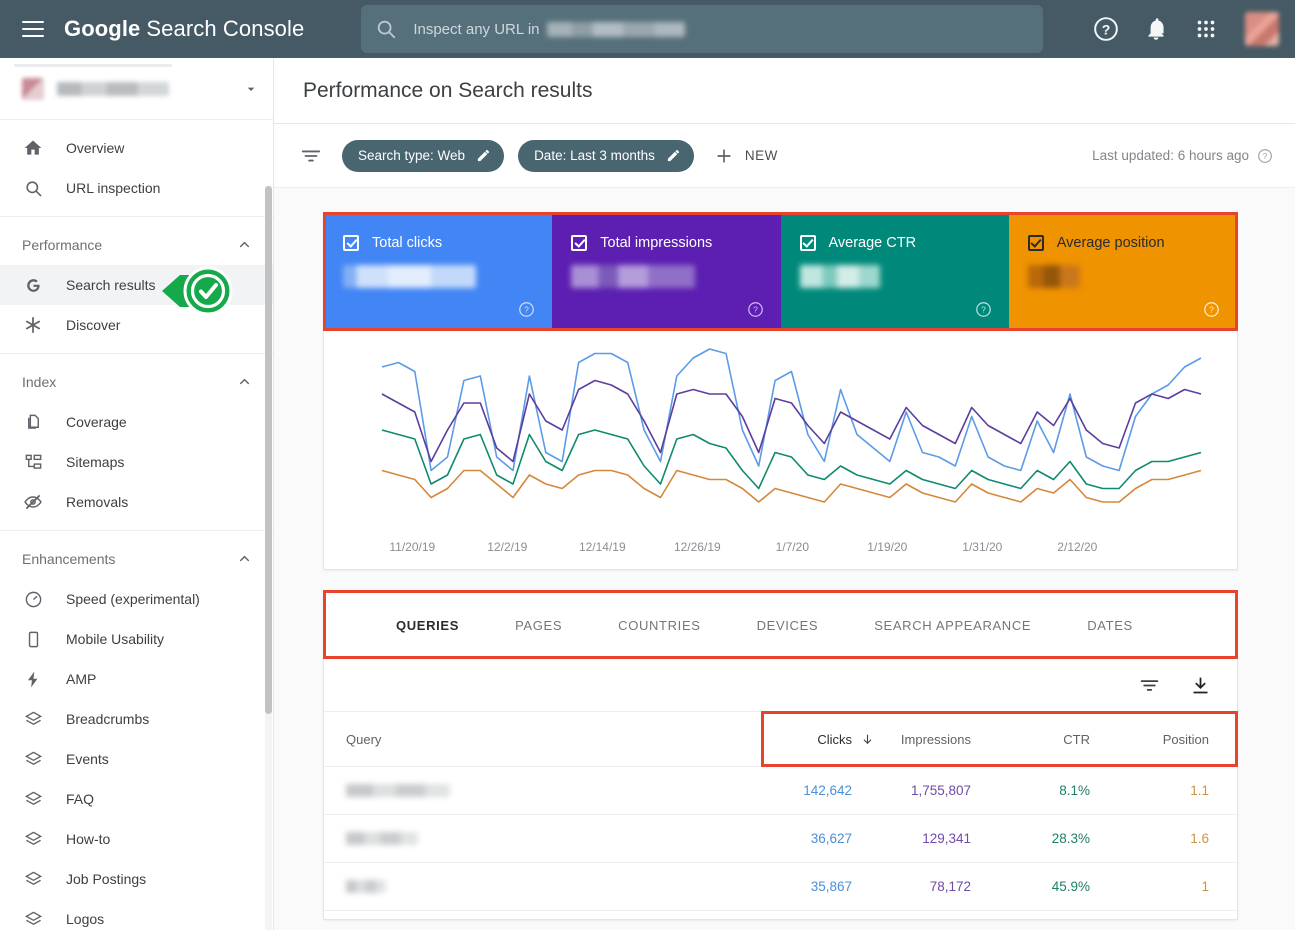  I want to click on documents-icon, so click(33, 422).